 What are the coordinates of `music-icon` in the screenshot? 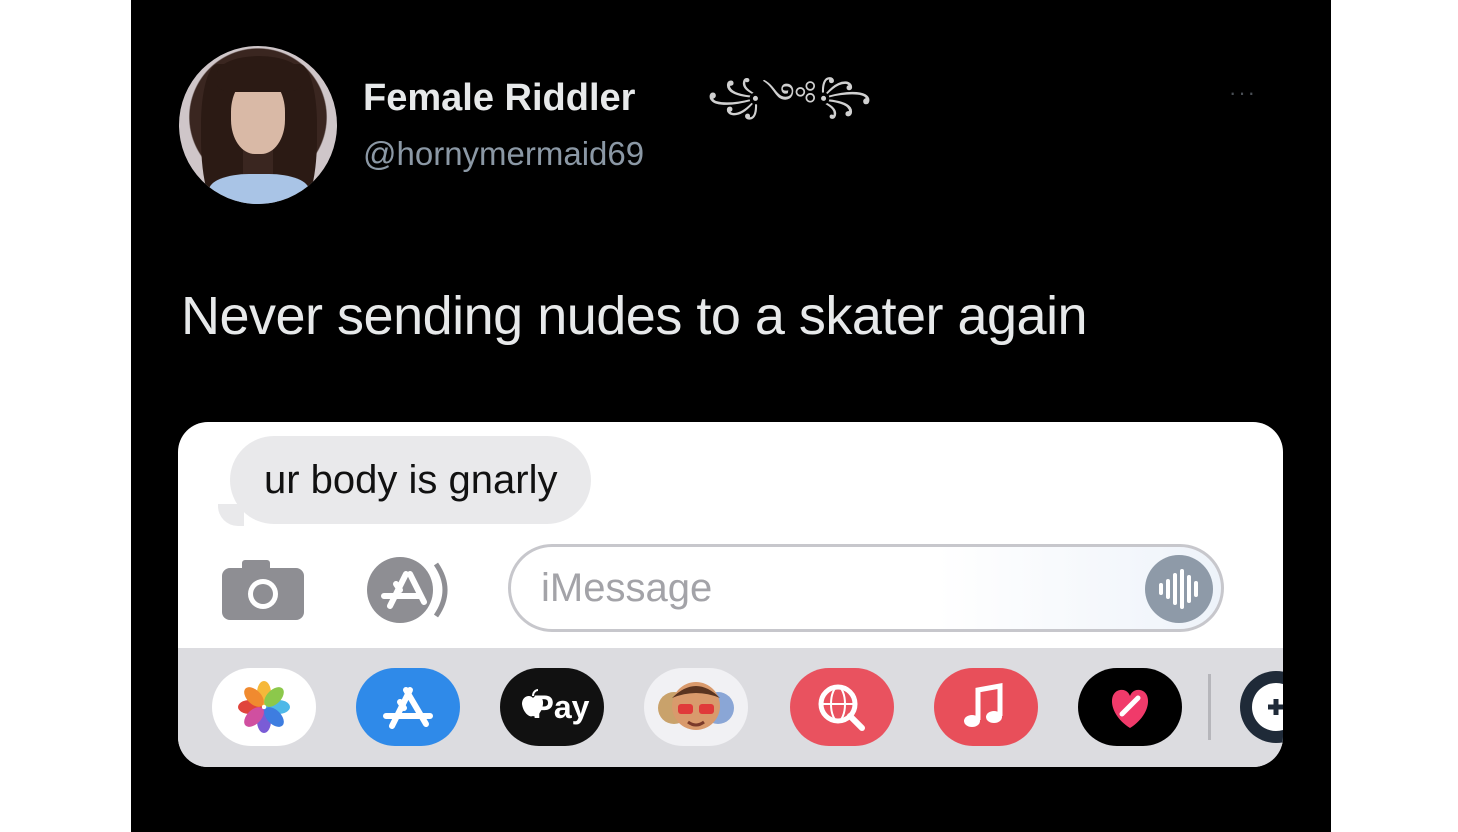 It's located at (986, 707).